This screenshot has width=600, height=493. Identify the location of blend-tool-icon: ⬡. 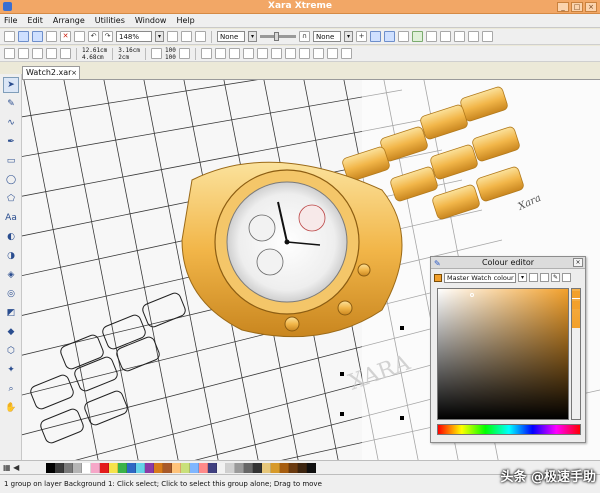
(11, 351).